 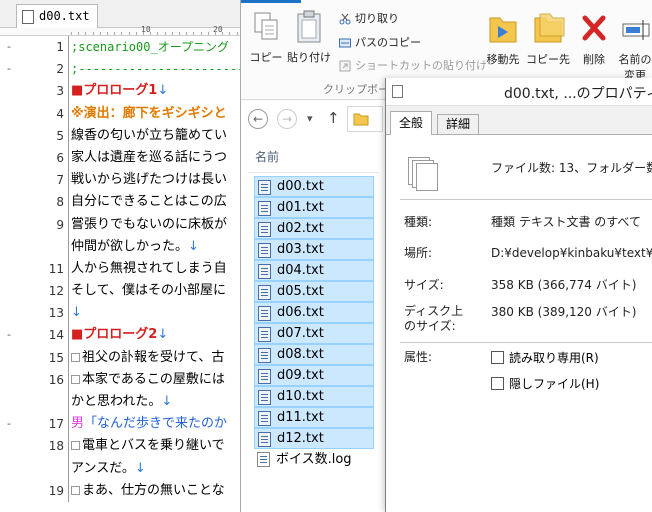 What do you see at coordinates (120, 113) in the screenshot?
I see `editor-line: 4 ※演出：廊下をギシギシと` at bounding box center [120, 113].